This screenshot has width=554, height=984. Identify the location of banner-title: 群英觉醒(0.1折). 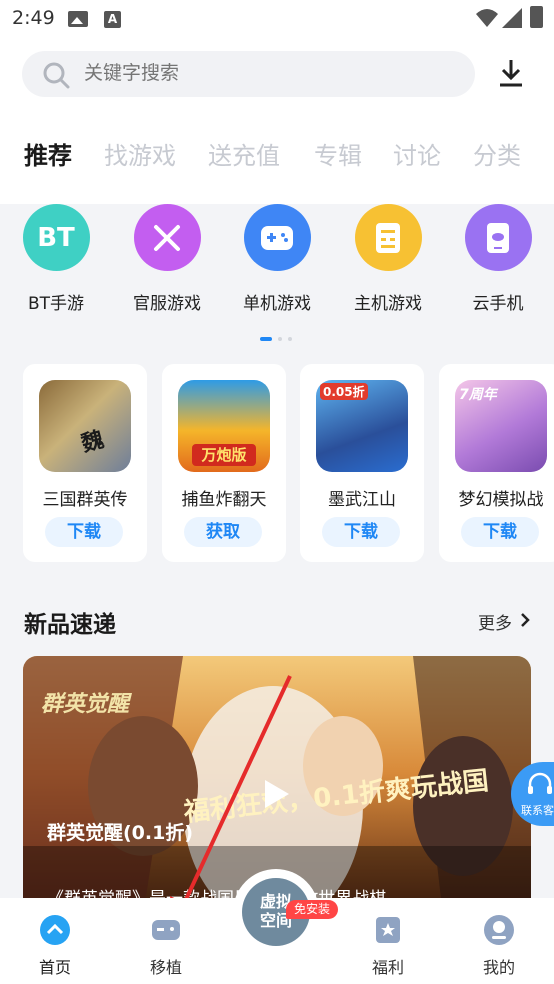
(120, 833).